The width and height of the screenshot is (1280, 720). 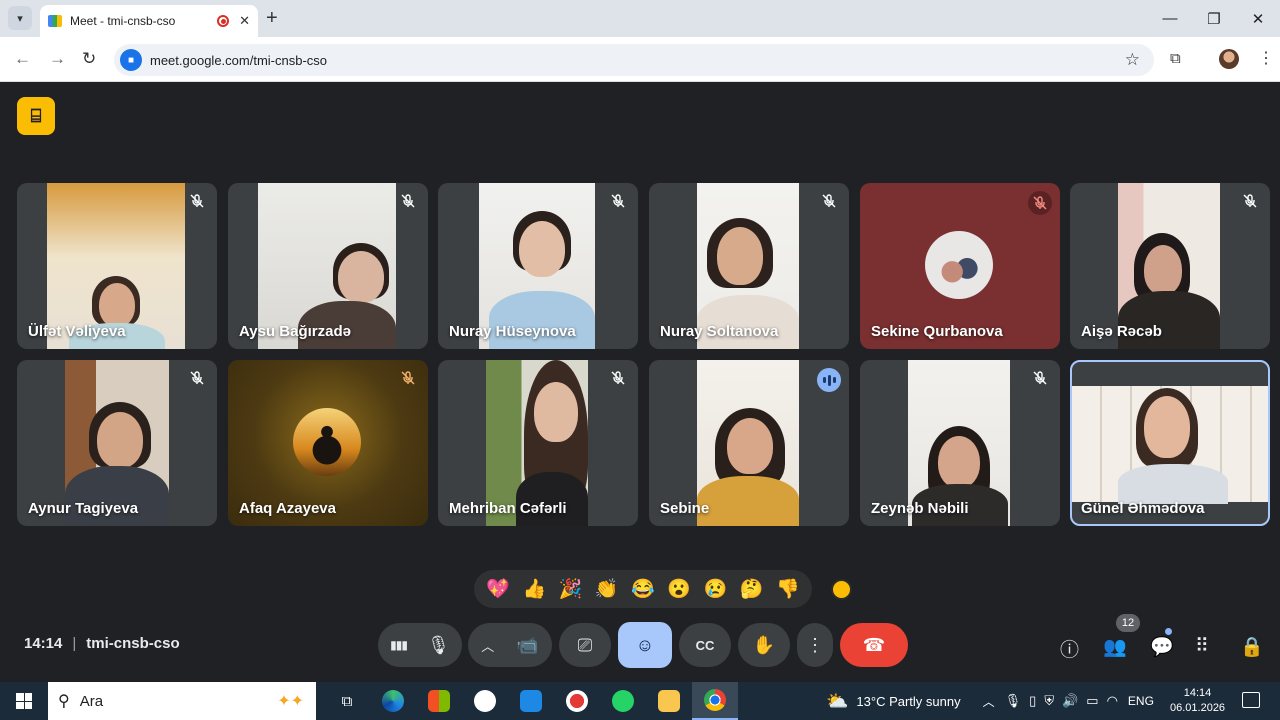 I want to click on mic-muted-badge, so click(x=1040, y=203).